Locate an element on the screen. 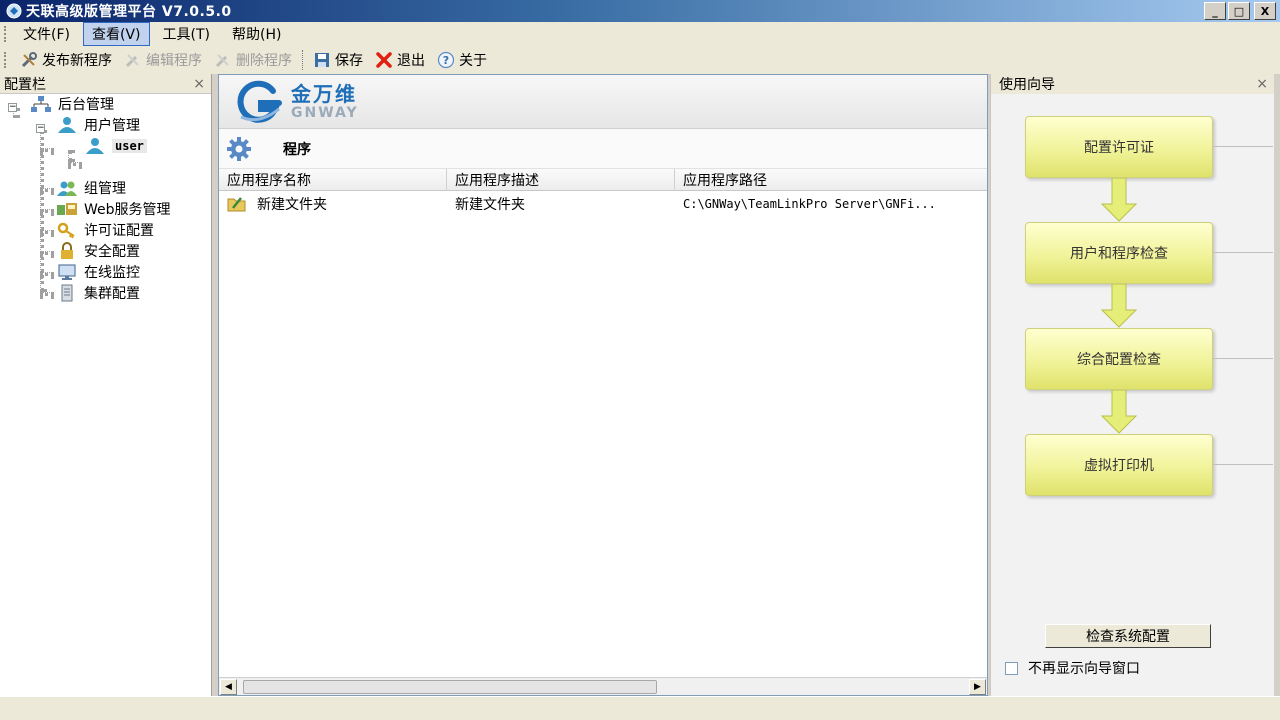  menu-view: 查看(V) is located at coordinates (116, 34).